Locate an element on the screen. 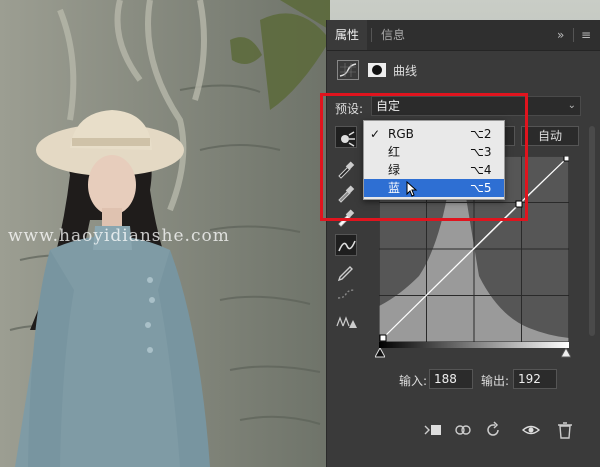 Image resolution: width=600 pixels, height=467 pixels. tab-divider is located at coordinates (371, 35).